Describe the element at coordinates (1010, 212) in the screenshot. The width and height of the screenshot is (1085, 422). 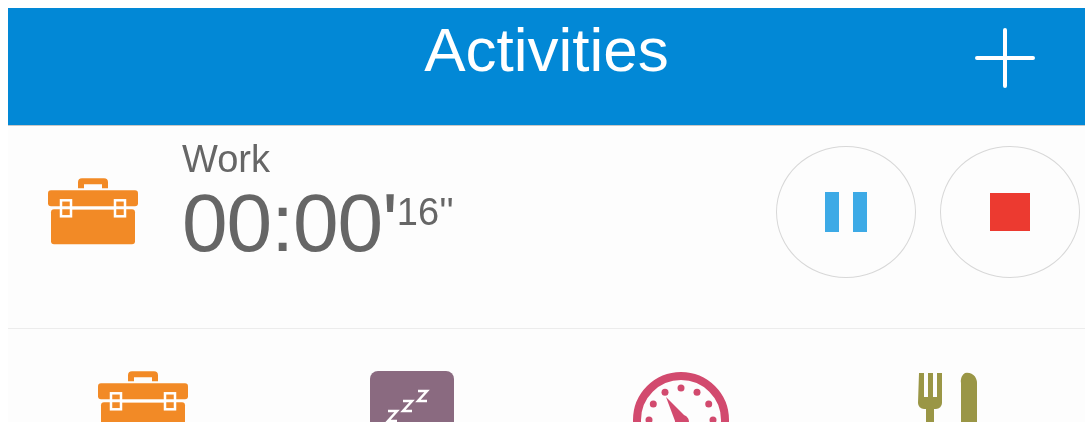
I see `stop-icon` at that location.